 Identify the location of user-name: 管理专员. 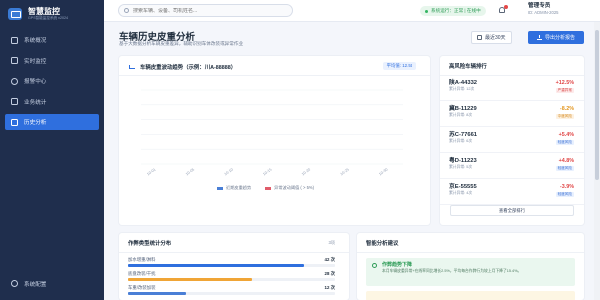
(539, 6).